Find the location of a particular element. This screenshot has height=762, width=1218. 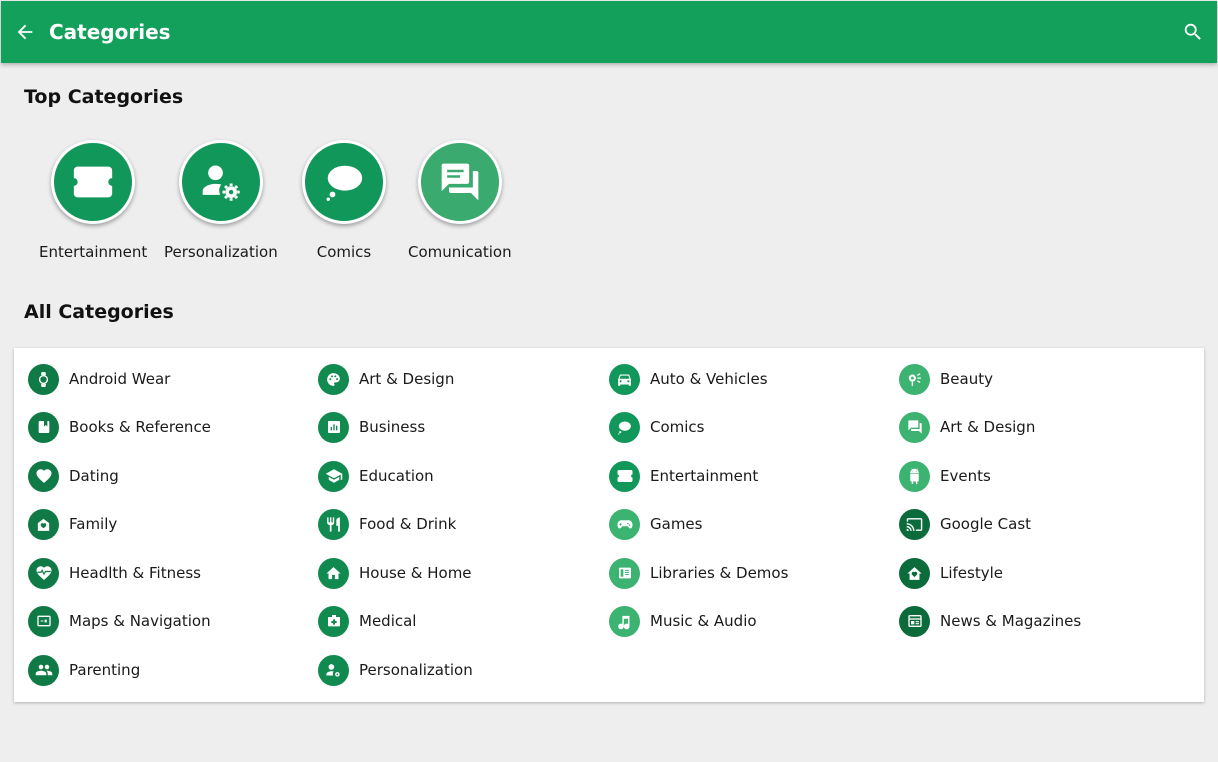

category-personalization: Personalization is located at coordinates (395, 670).